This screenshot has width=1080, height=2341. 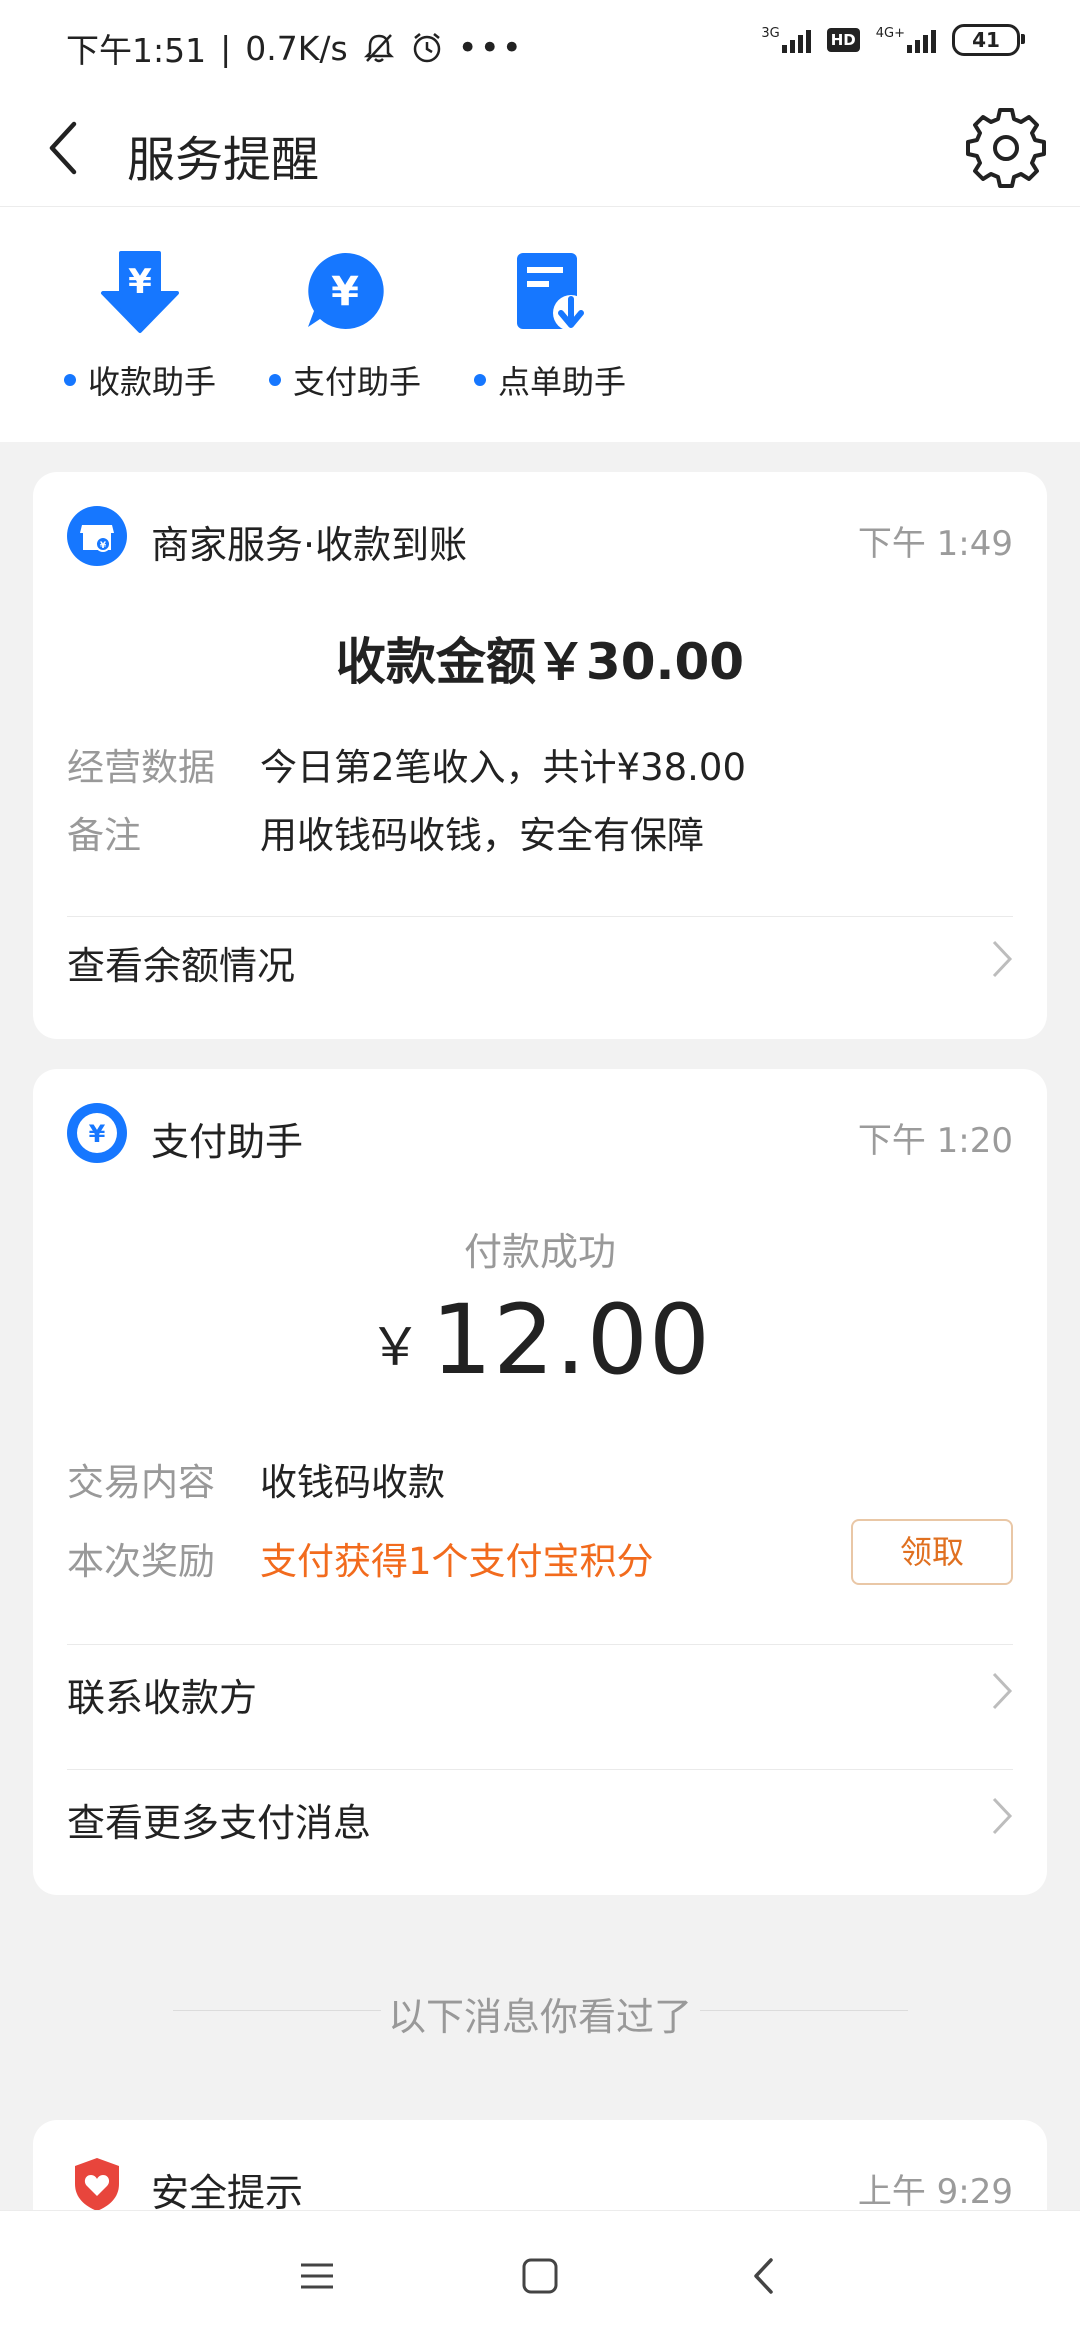 I want to click on payment-amount: ￥ 12.00, so click(x=540, y=1340).